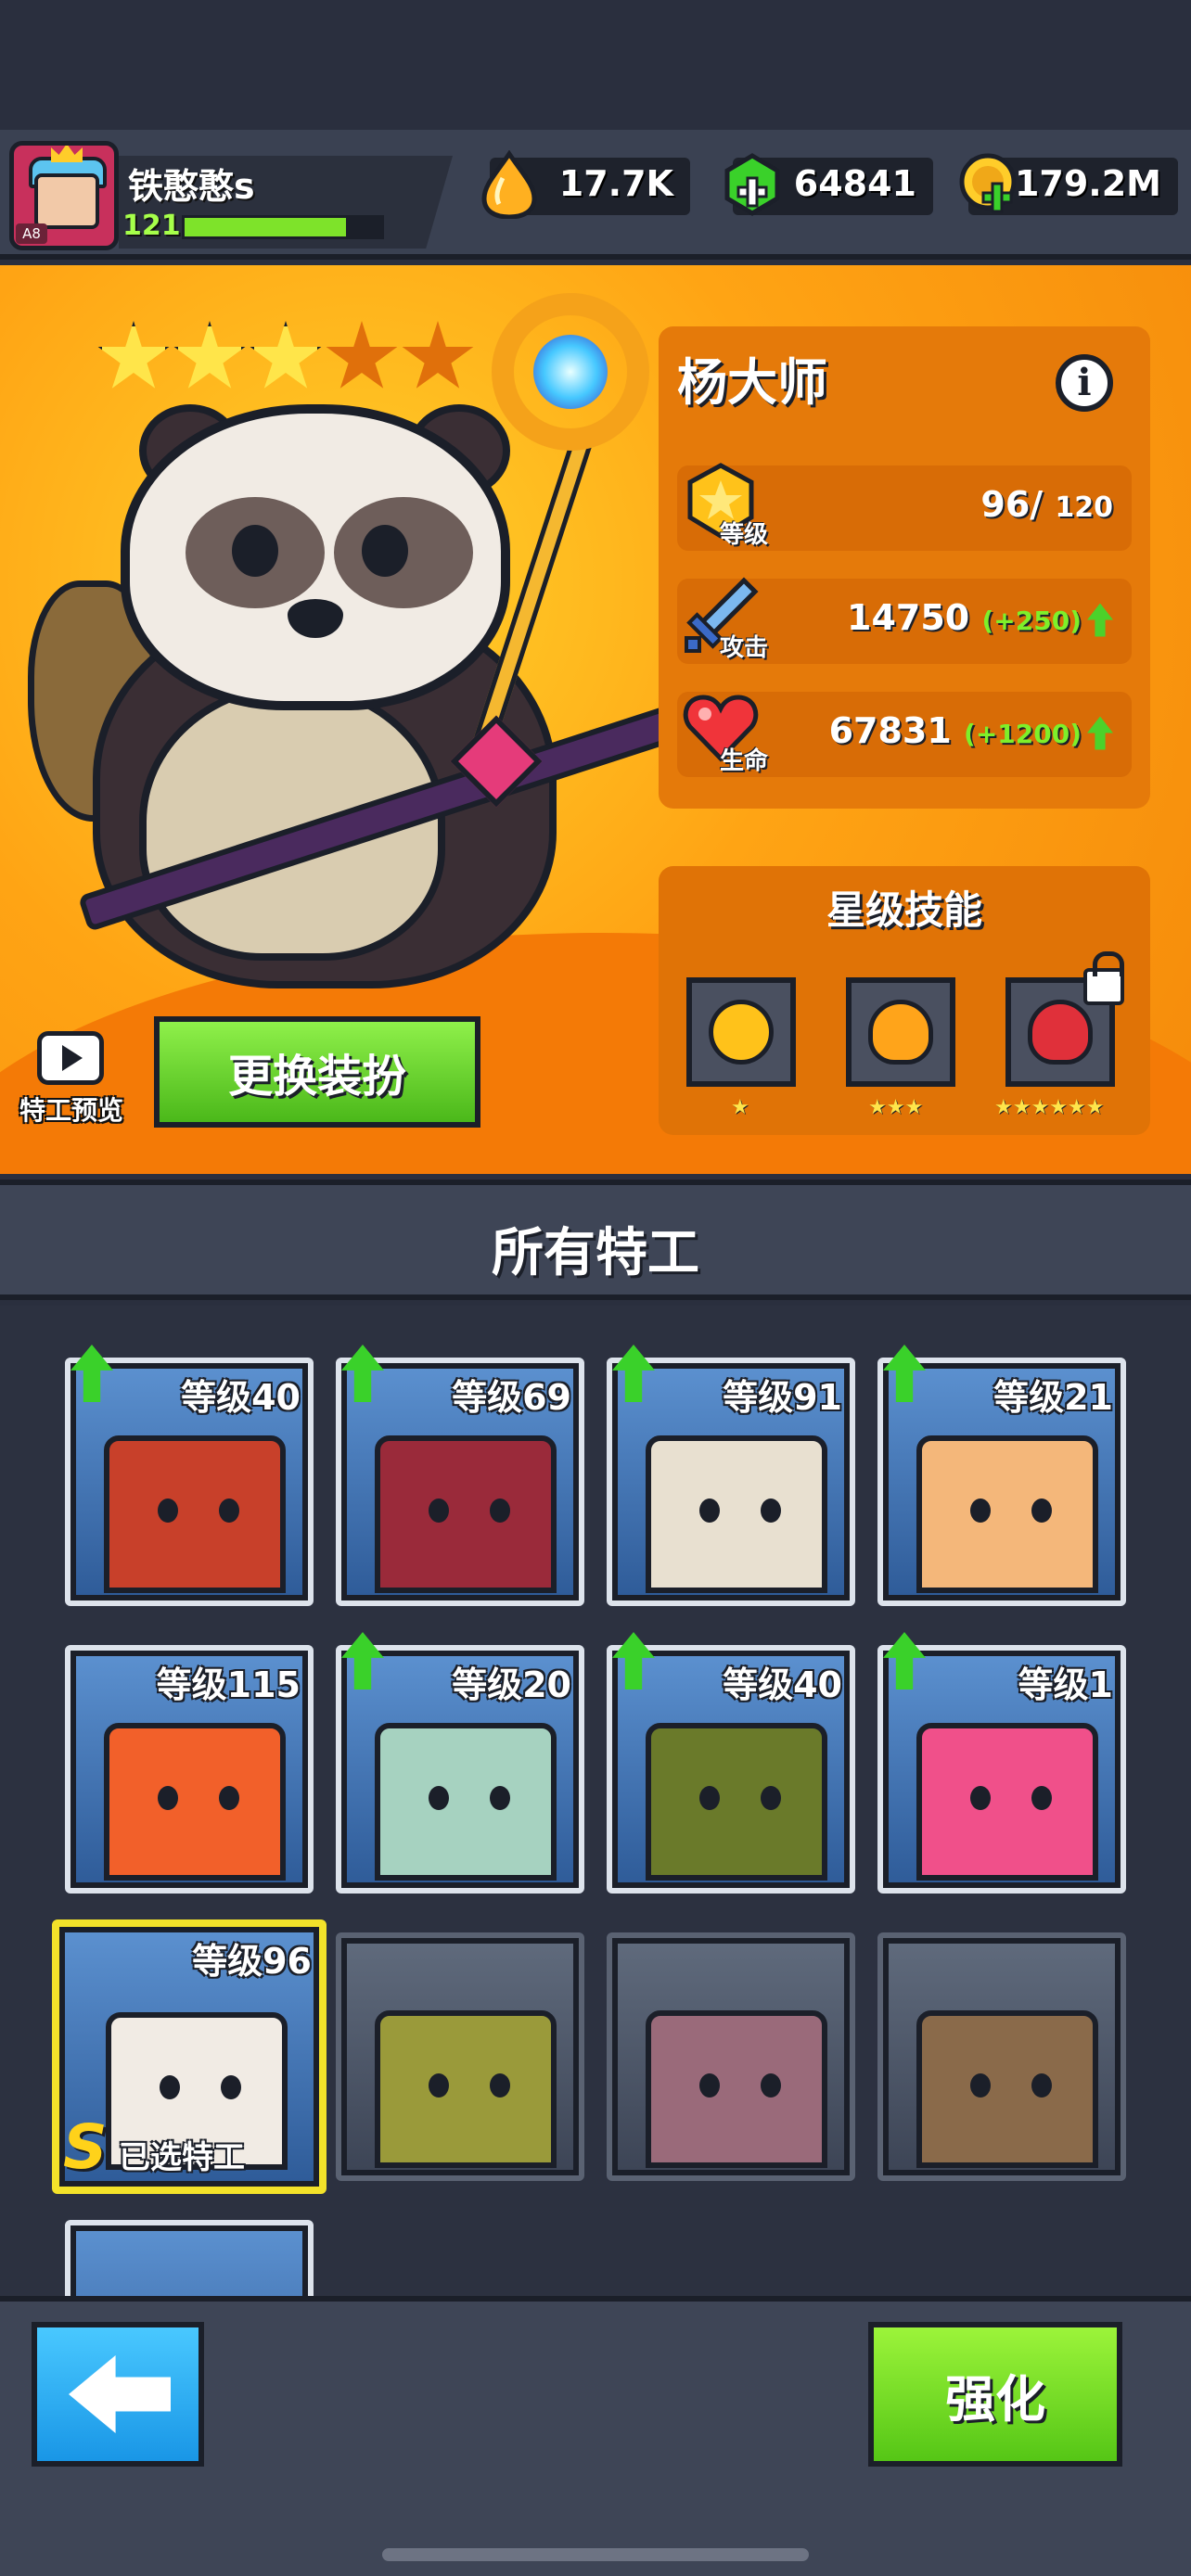  I want to click on xp-bar-fill, so click(265, 227).